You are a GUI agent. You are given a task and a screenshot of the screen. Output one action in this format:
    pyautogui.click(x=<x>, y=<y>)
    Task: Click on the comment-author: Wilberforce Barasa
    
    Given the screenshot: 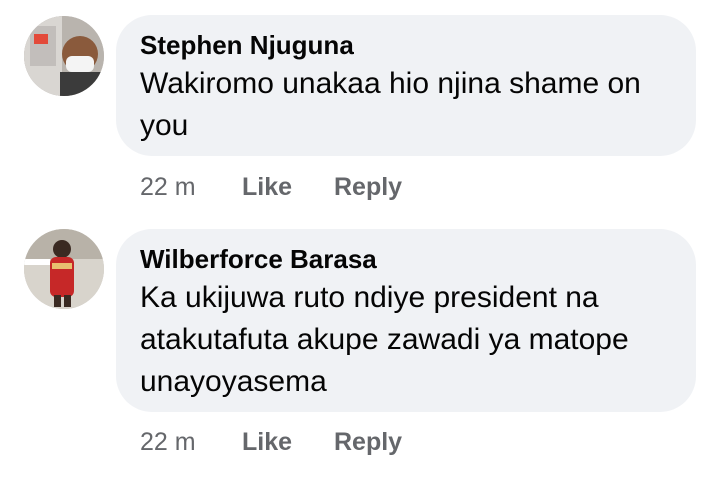 What is the action you would take?
    pyautogui.click(x=406, y=259)
    